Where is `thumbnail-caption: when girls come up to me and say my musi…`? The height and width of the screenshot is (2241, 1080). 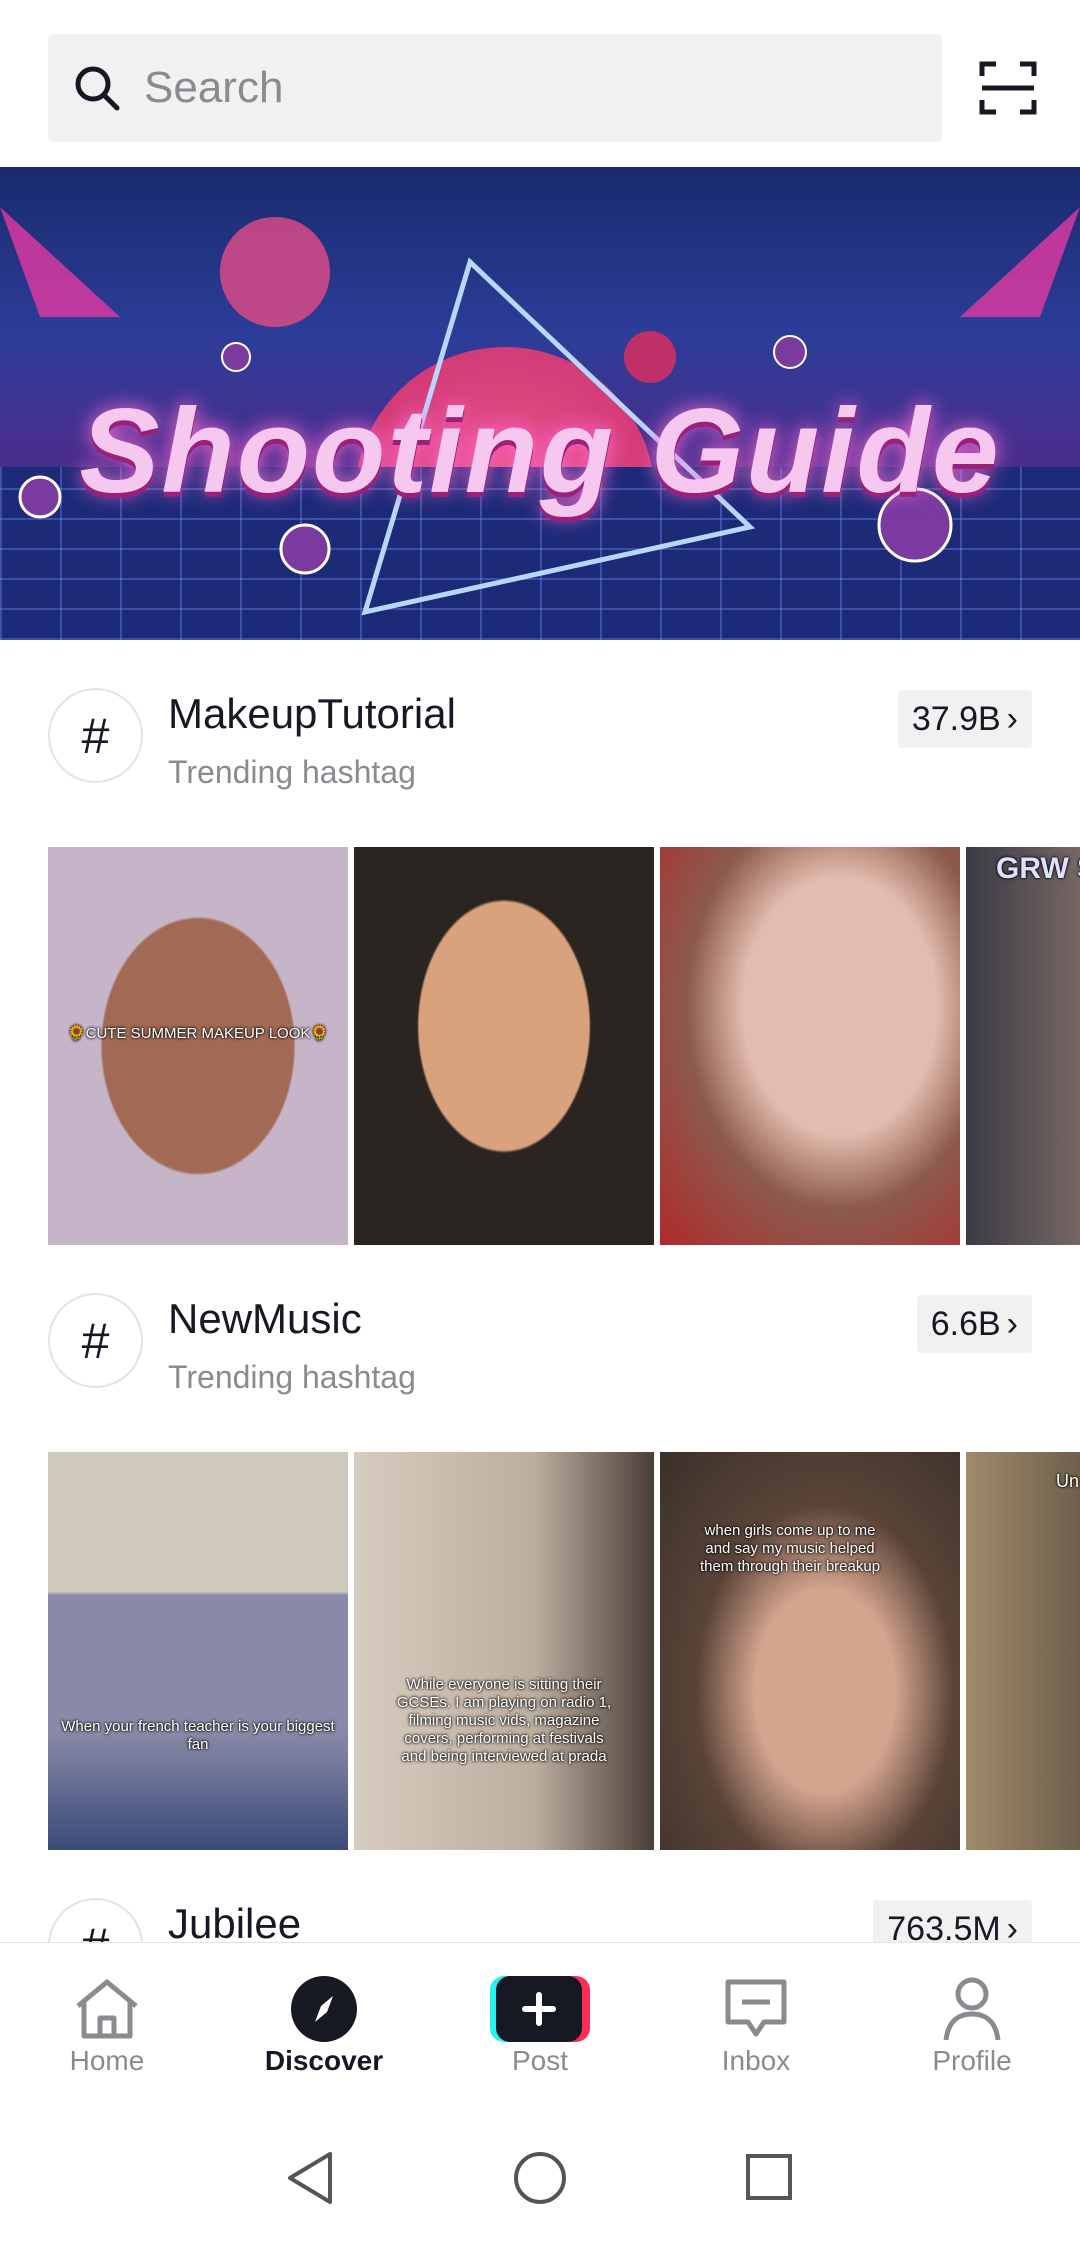 thumbnail-caption: when girls come up to me and say my musi… is located at coordinates (790, 1548).